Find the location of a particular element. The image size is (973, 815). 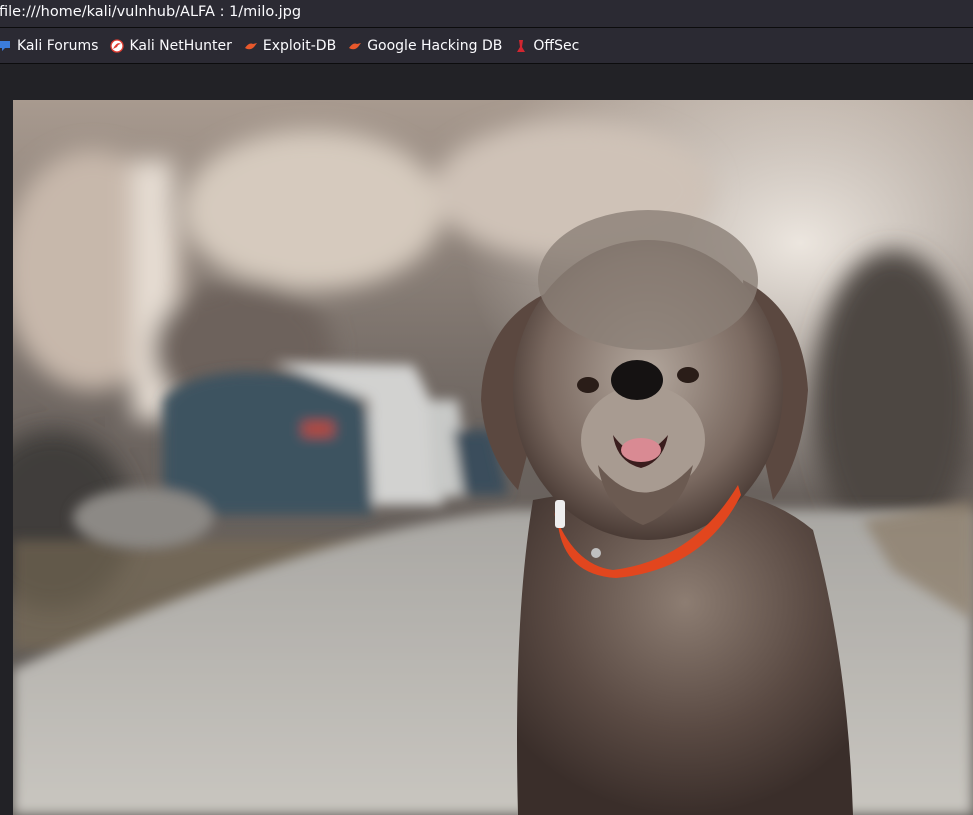

bookmark-label: Kali Forums is located at coordinates (58, 45).